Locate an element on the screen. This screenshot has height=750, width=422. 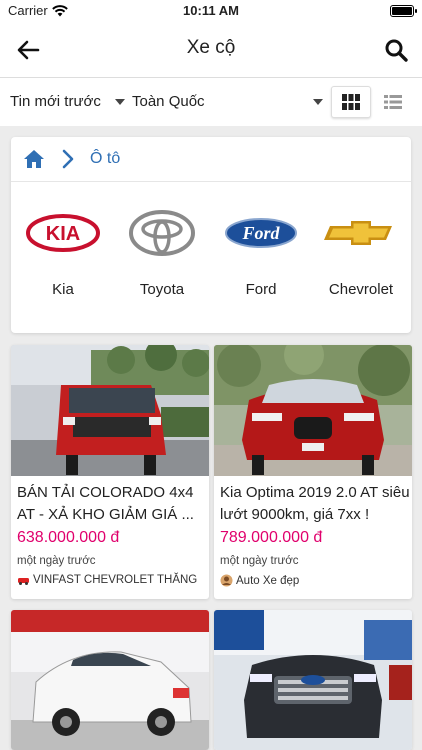
list-icon is located at coordinates (393, 102).